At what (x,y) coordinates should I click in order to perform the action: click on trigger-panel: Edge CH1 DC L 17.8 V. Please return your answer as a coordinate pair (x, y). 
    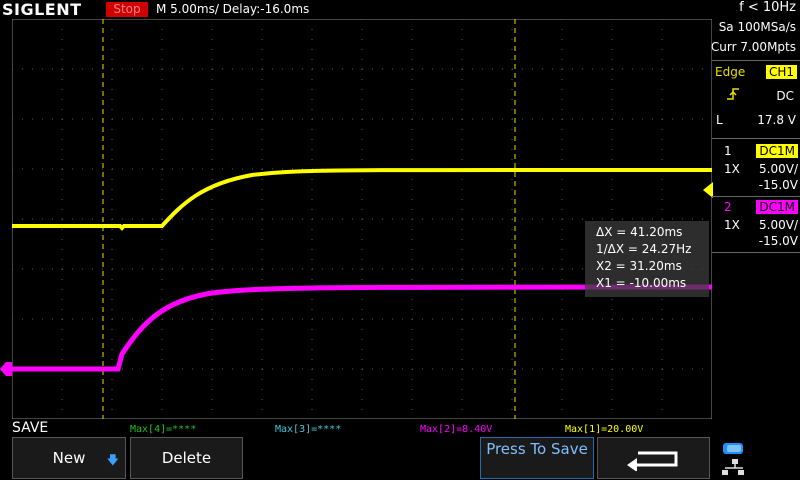
    Looking at the image, I should click on (756, 100).